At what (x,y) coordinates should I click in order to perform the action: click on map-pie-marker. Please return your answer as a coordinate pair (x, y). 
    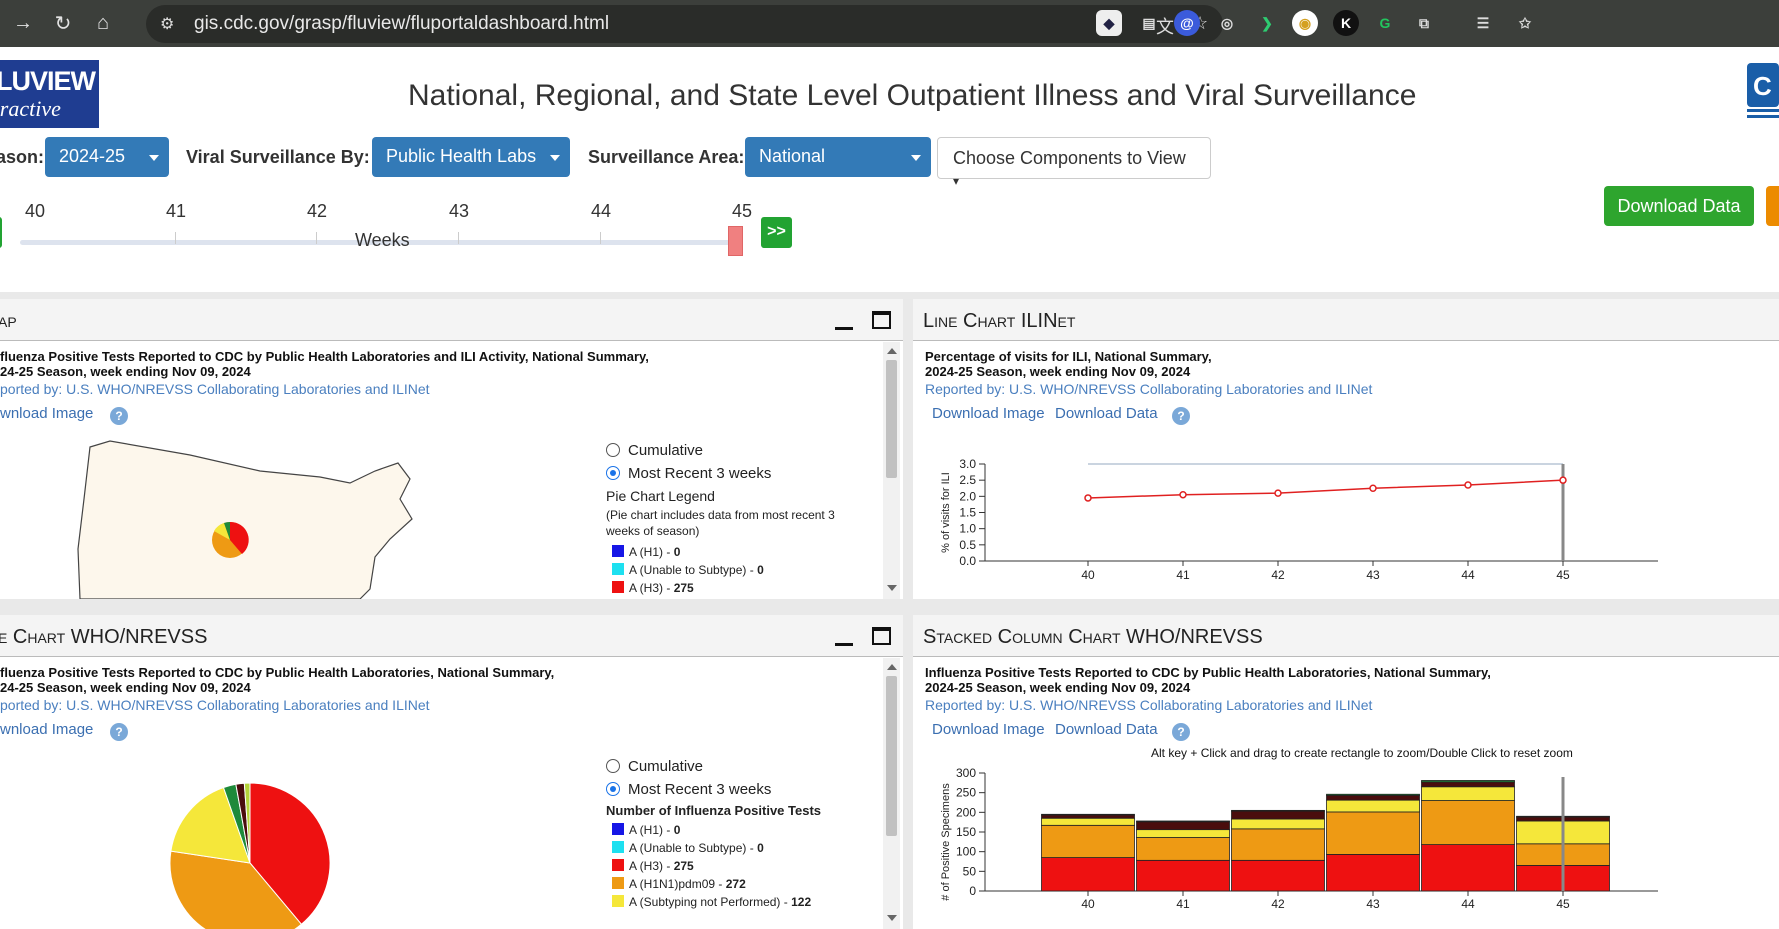
    Looking at the image, I should click on (230, 539).